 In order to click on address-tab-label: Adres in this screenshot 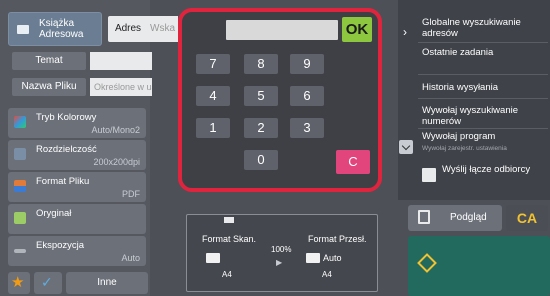, I will do `click(128, 28)`.